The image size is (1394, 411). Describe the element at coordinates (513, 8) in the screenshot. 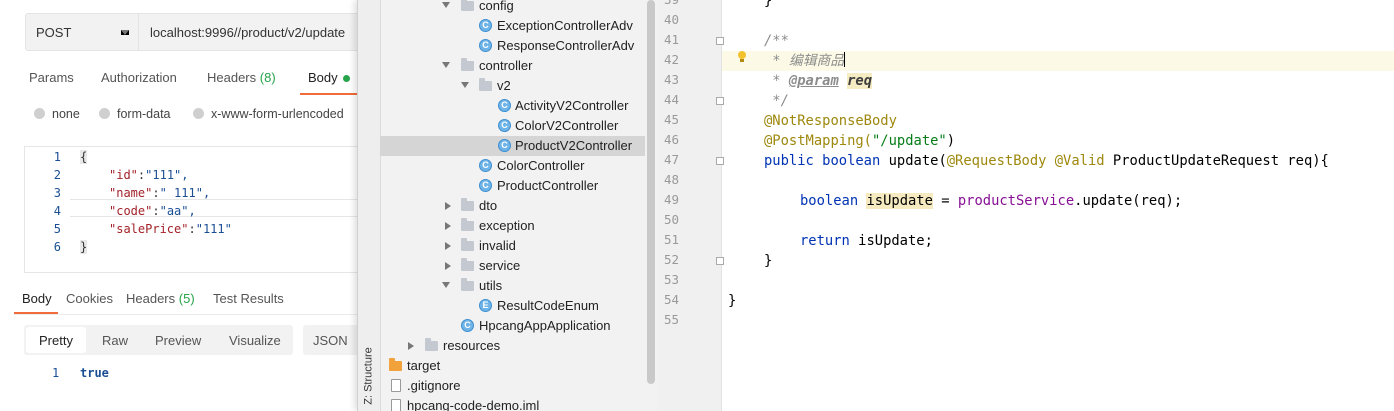

I see `tree-item-config: config` at that location.